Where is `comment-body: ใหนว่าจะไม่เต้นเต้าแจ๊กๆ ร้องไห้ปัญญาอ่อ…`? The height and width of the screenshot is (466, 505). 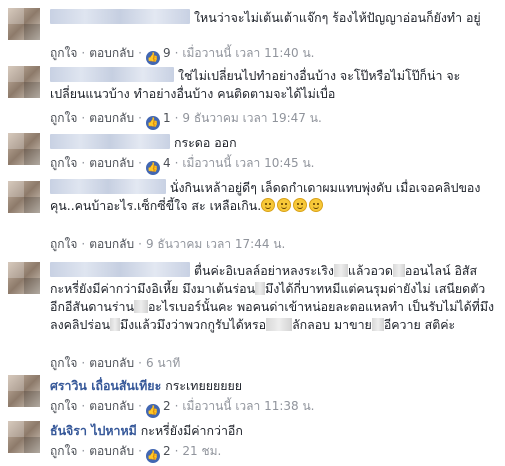
comment-body: ใหนว่าจะไม่เต้นเต้าแจ๊กๆ ร้องไห้ปัญญาอ่อ… is located at coordinates (272, 18).